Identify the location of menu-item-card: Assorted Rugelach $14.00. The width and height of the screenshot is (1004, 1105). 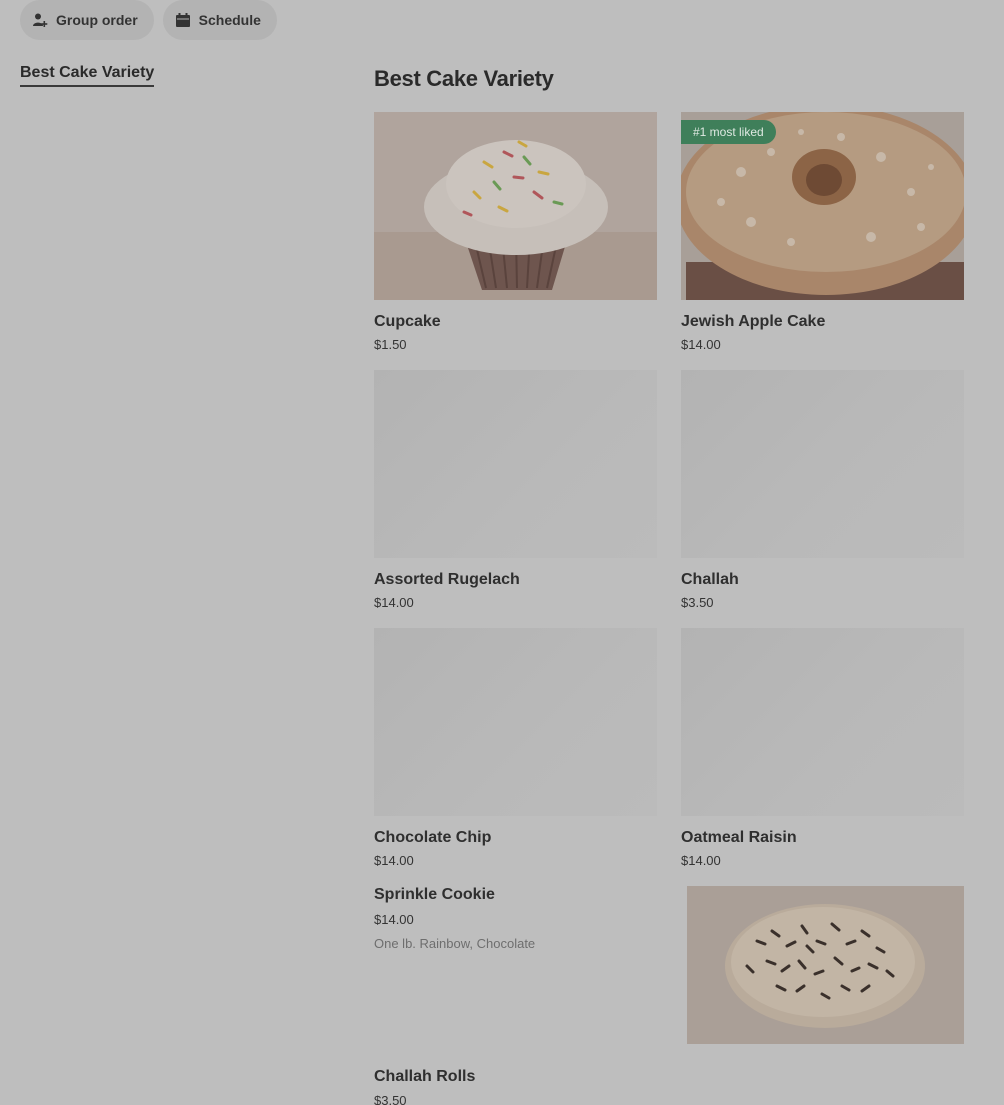
(515, 490).